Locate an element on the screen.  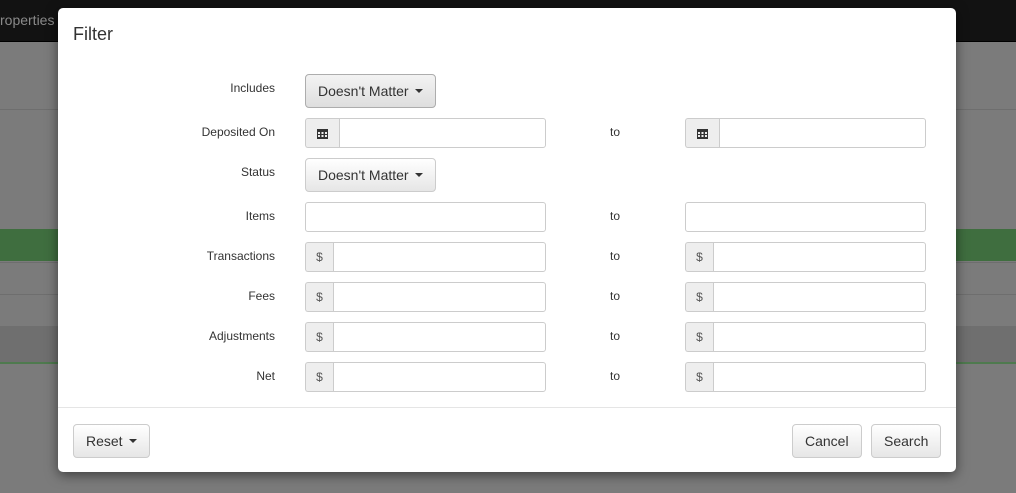
reset-button-label: Reset is located at coordinates (104, 441).